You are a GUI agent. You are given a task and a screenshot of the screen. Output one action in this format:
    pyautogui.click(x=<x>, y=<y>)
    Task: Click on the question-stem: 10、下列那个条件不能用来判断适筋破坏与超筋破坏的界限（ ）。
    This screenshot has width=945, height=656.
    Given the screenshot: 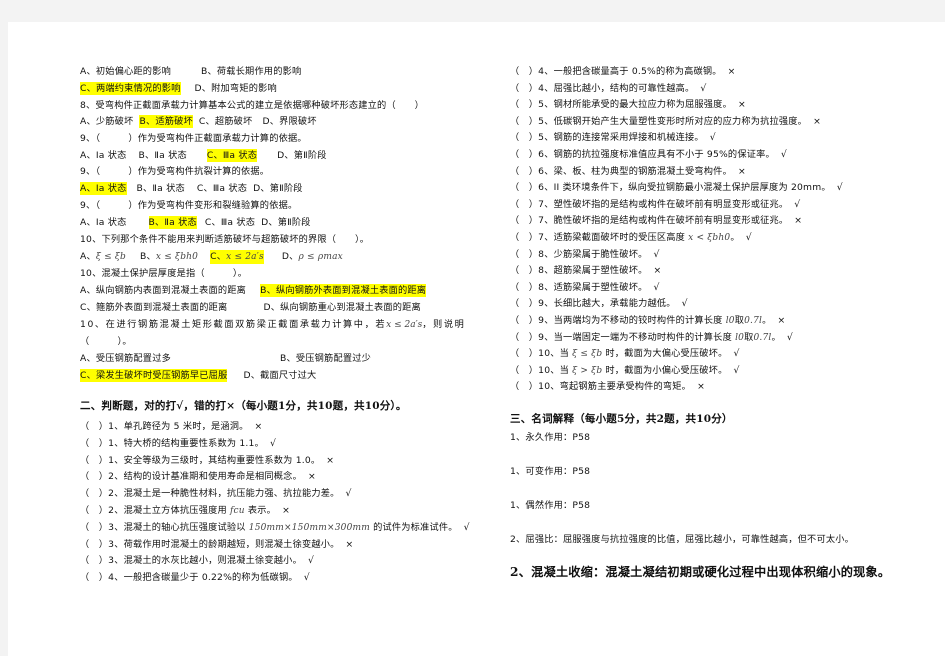 What is the action you would take?
    pyautogui.click(x=225, y=239)
    